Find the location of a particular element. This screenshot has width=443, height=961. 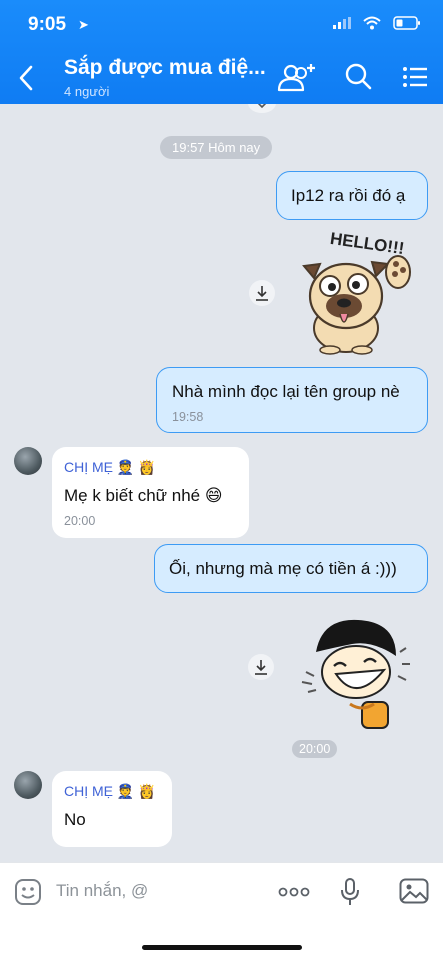

member-count: 4 người is located at coordinates (87, 91).